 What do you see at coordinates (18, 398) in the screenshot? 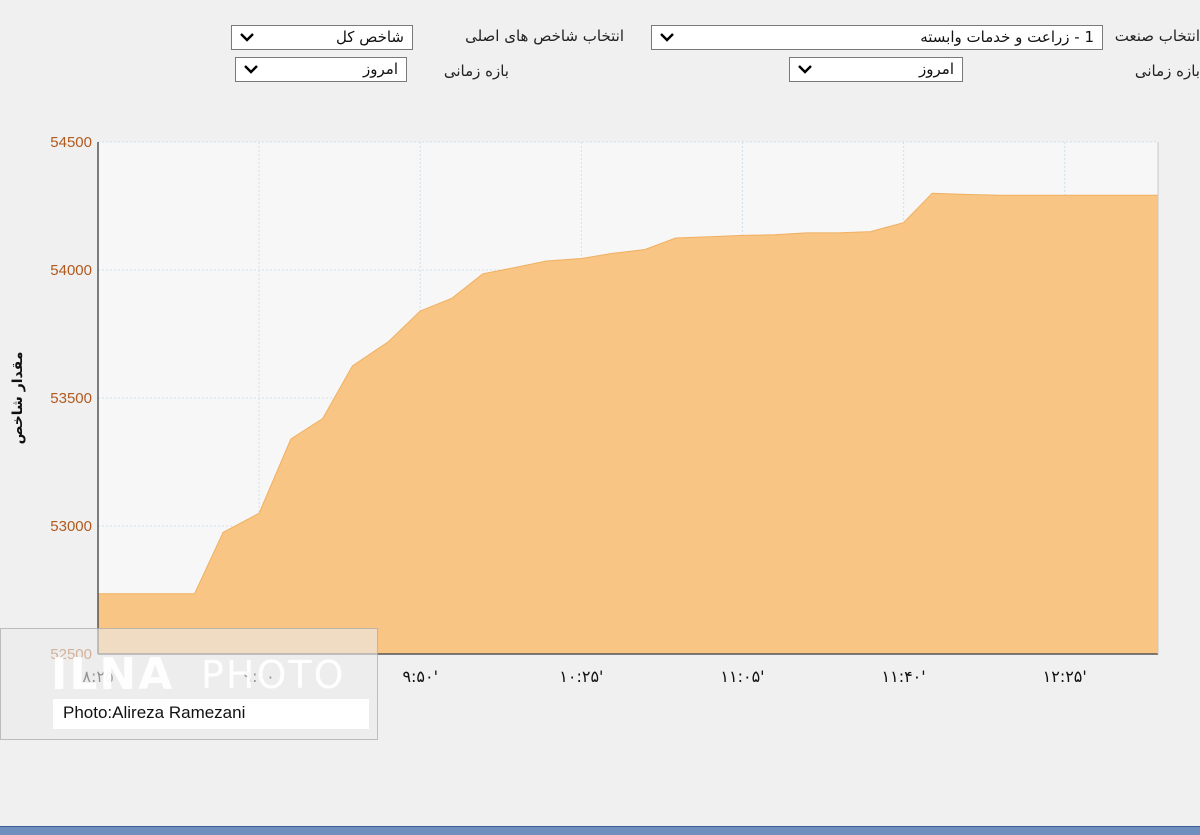
I see `y-axis-label: مقدار شاخص` at bounding box center [18, 398].